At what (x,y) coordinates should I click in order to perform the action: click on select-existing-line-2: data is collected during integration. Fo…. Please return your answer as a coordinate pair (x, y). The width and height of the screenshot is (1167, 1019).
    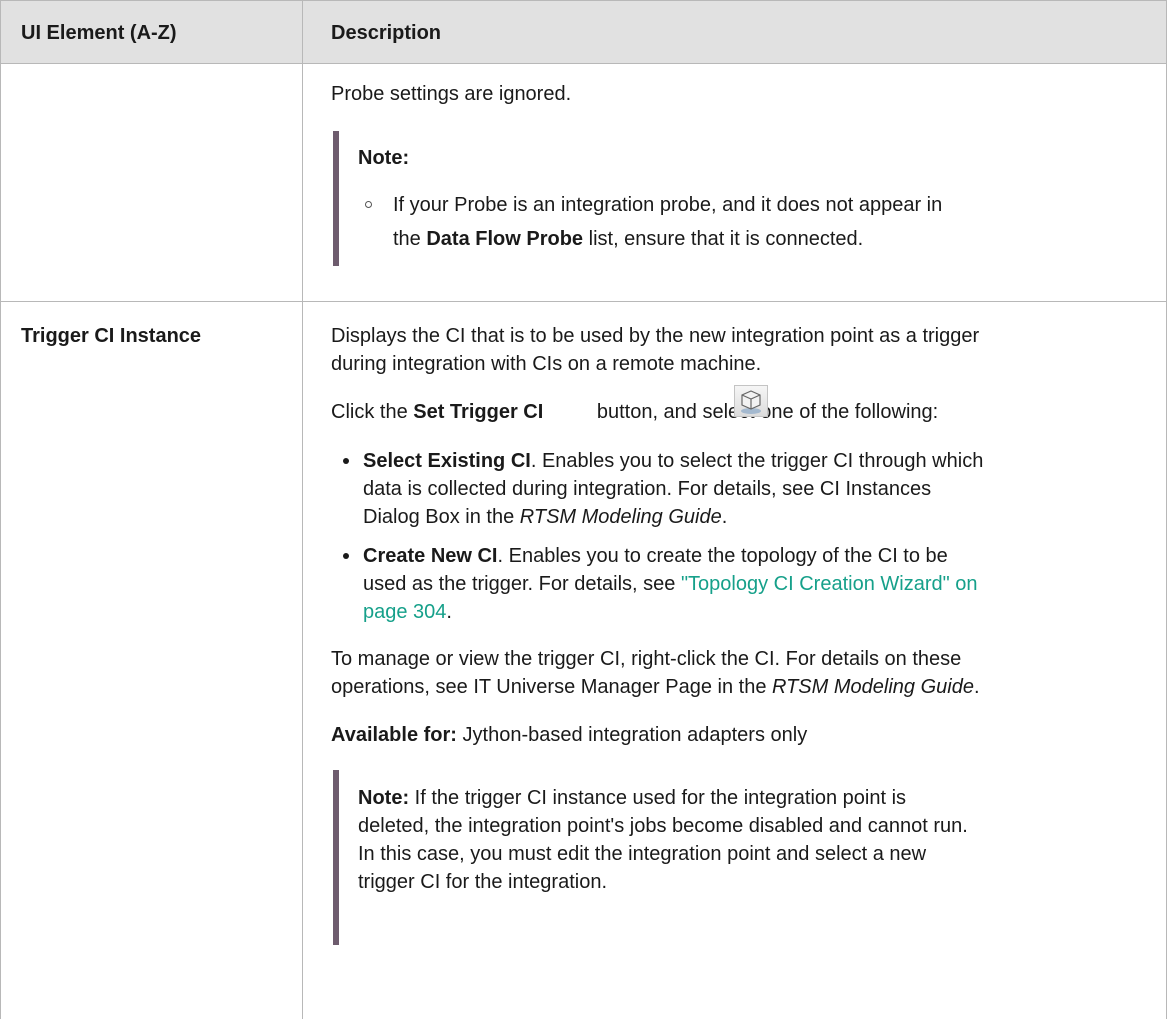
    Looking at the image, I should click on (647, 489).